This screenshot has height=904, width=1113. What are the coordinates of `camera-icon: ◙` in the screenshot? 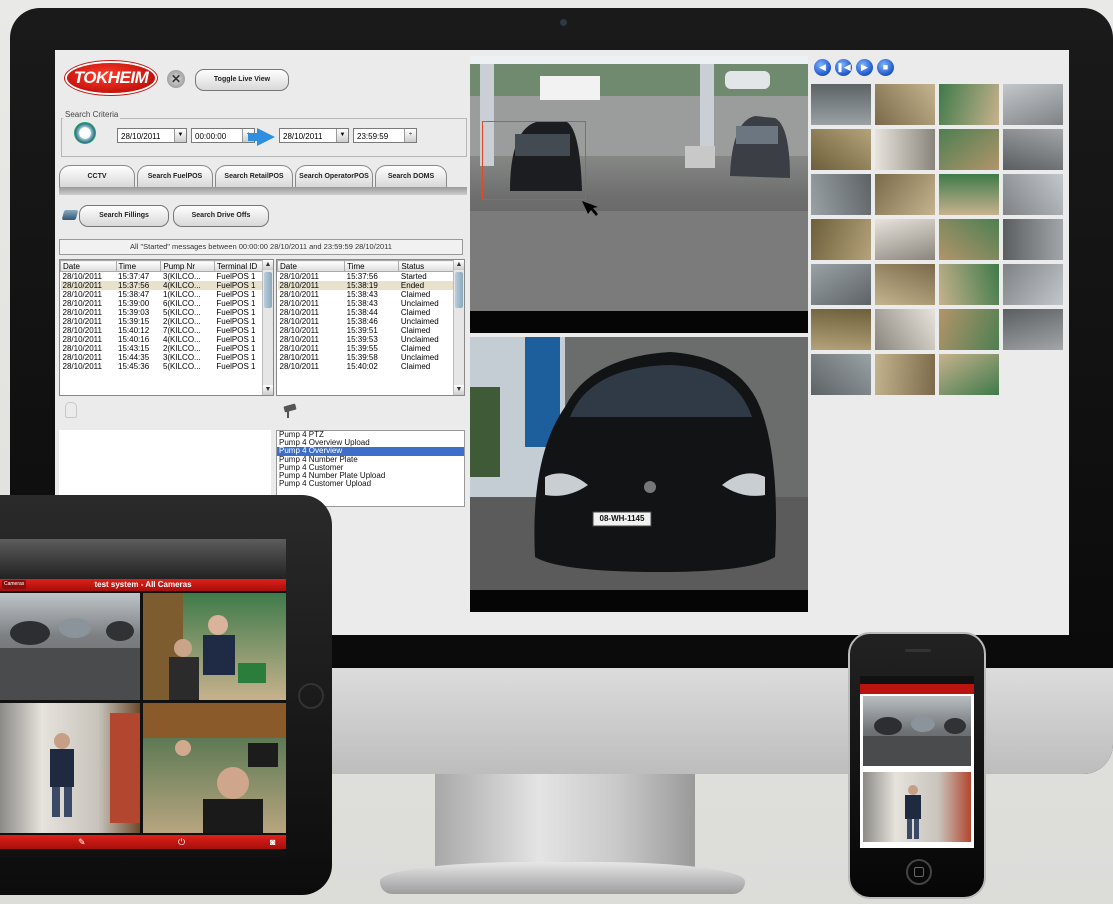 It's located at (272, 842).